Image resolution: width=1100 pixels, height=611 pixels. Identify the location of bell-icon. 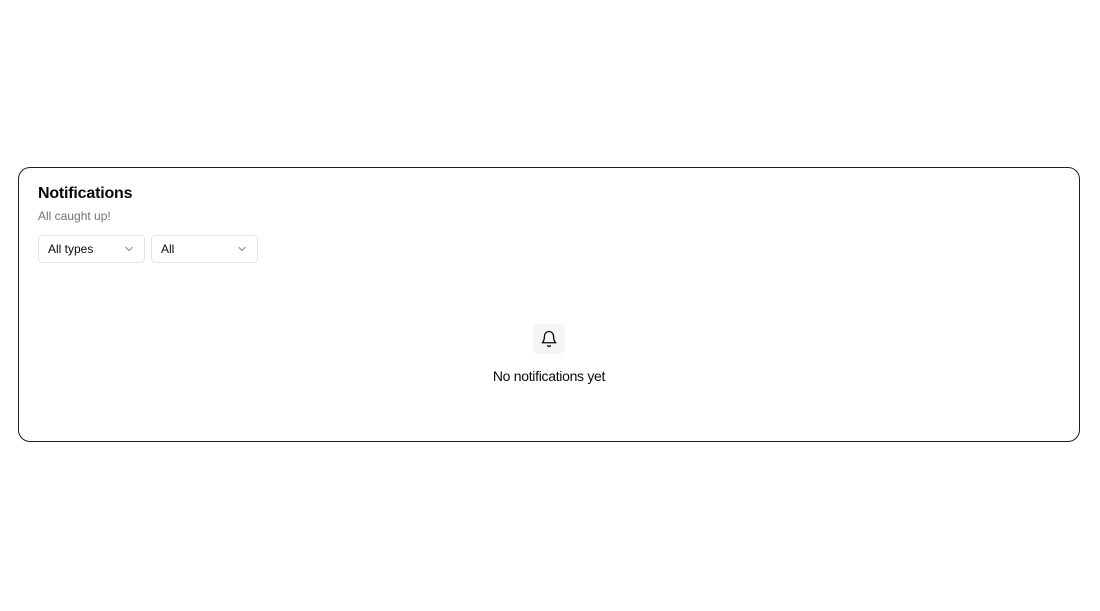
(549, 339).